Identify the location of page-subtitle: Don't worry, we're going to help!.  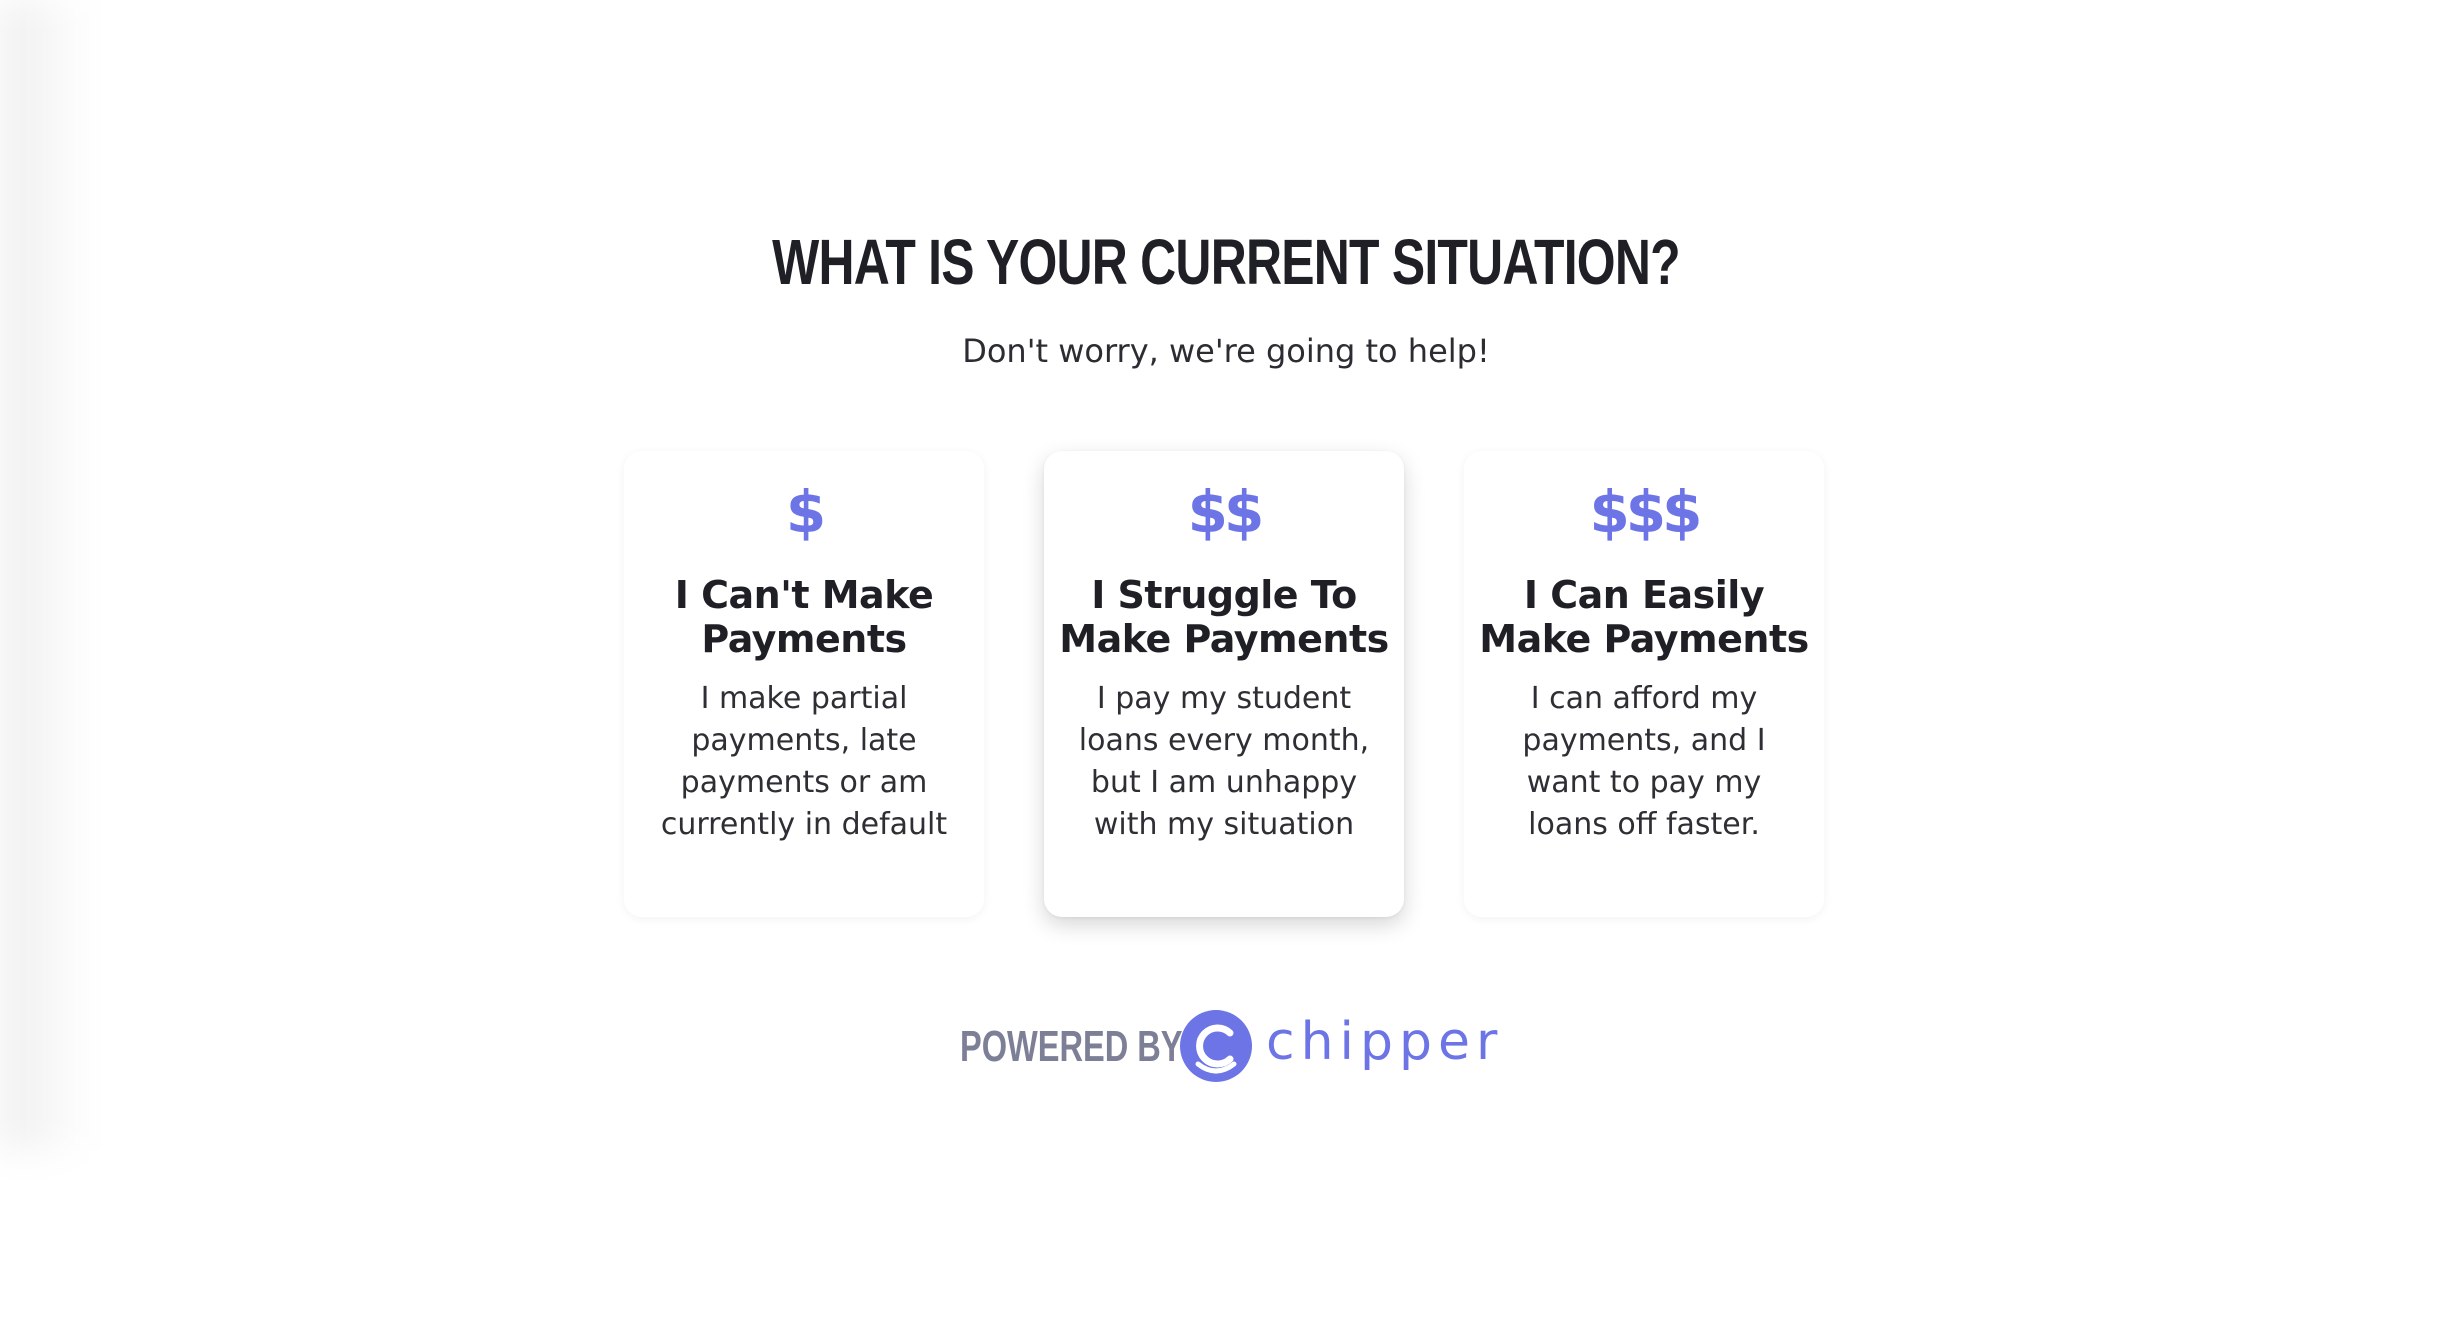
(1226, 351).